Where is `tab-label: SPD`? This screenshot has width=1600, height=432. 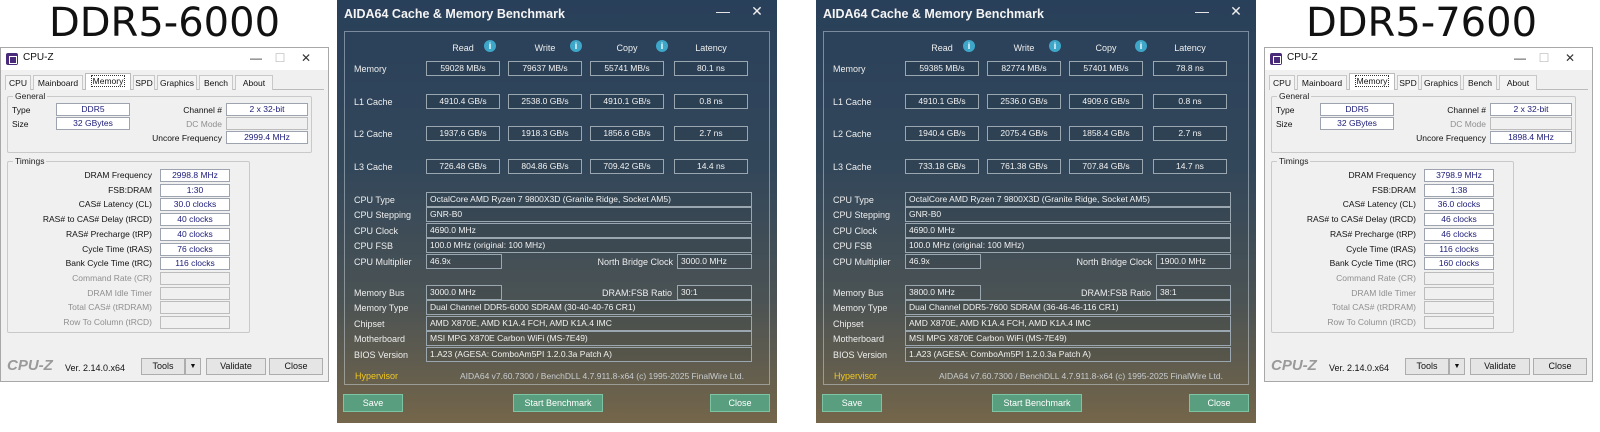 tab-label: SPD is located at coordinates (144, 83).